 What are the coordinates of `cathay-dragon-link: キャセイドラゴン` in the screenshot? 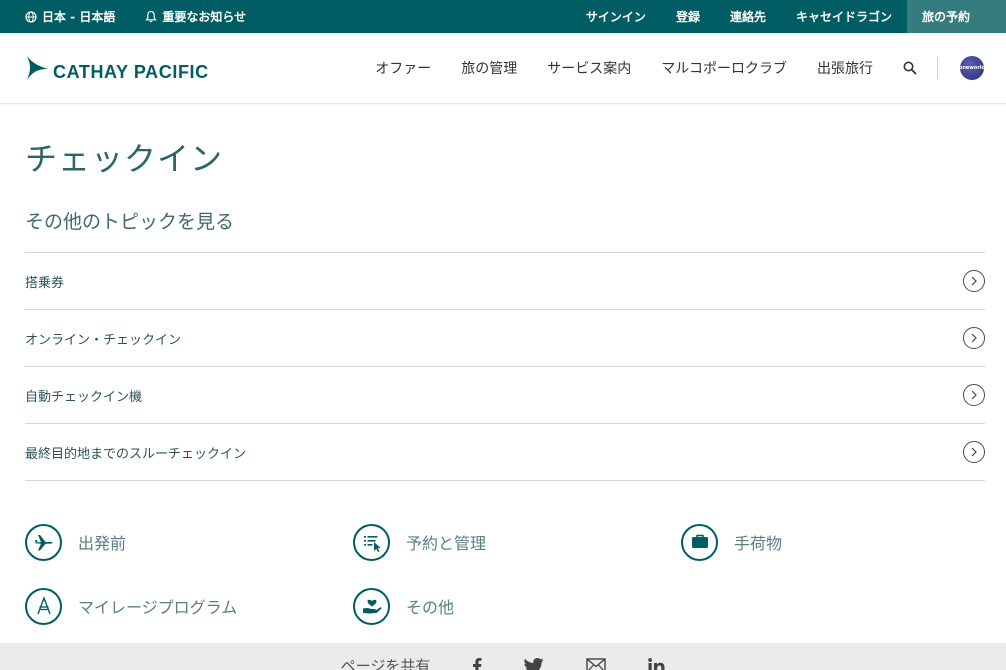 It's located at (844, 16).